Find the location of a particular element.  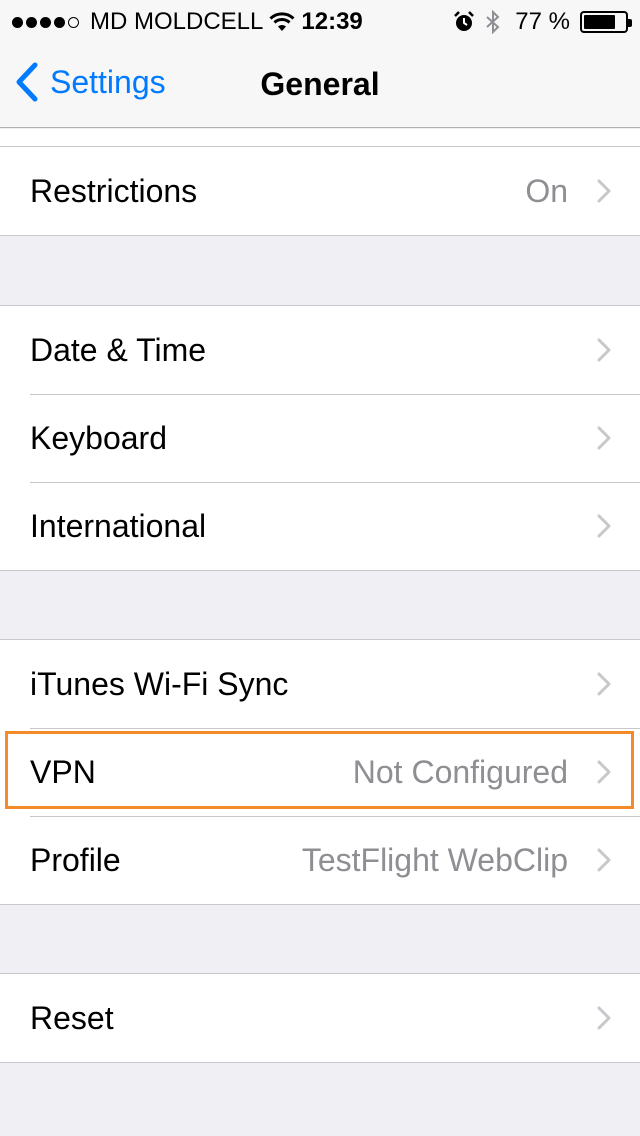

row-detail: Not Configured is located at coordinates (460, 771).